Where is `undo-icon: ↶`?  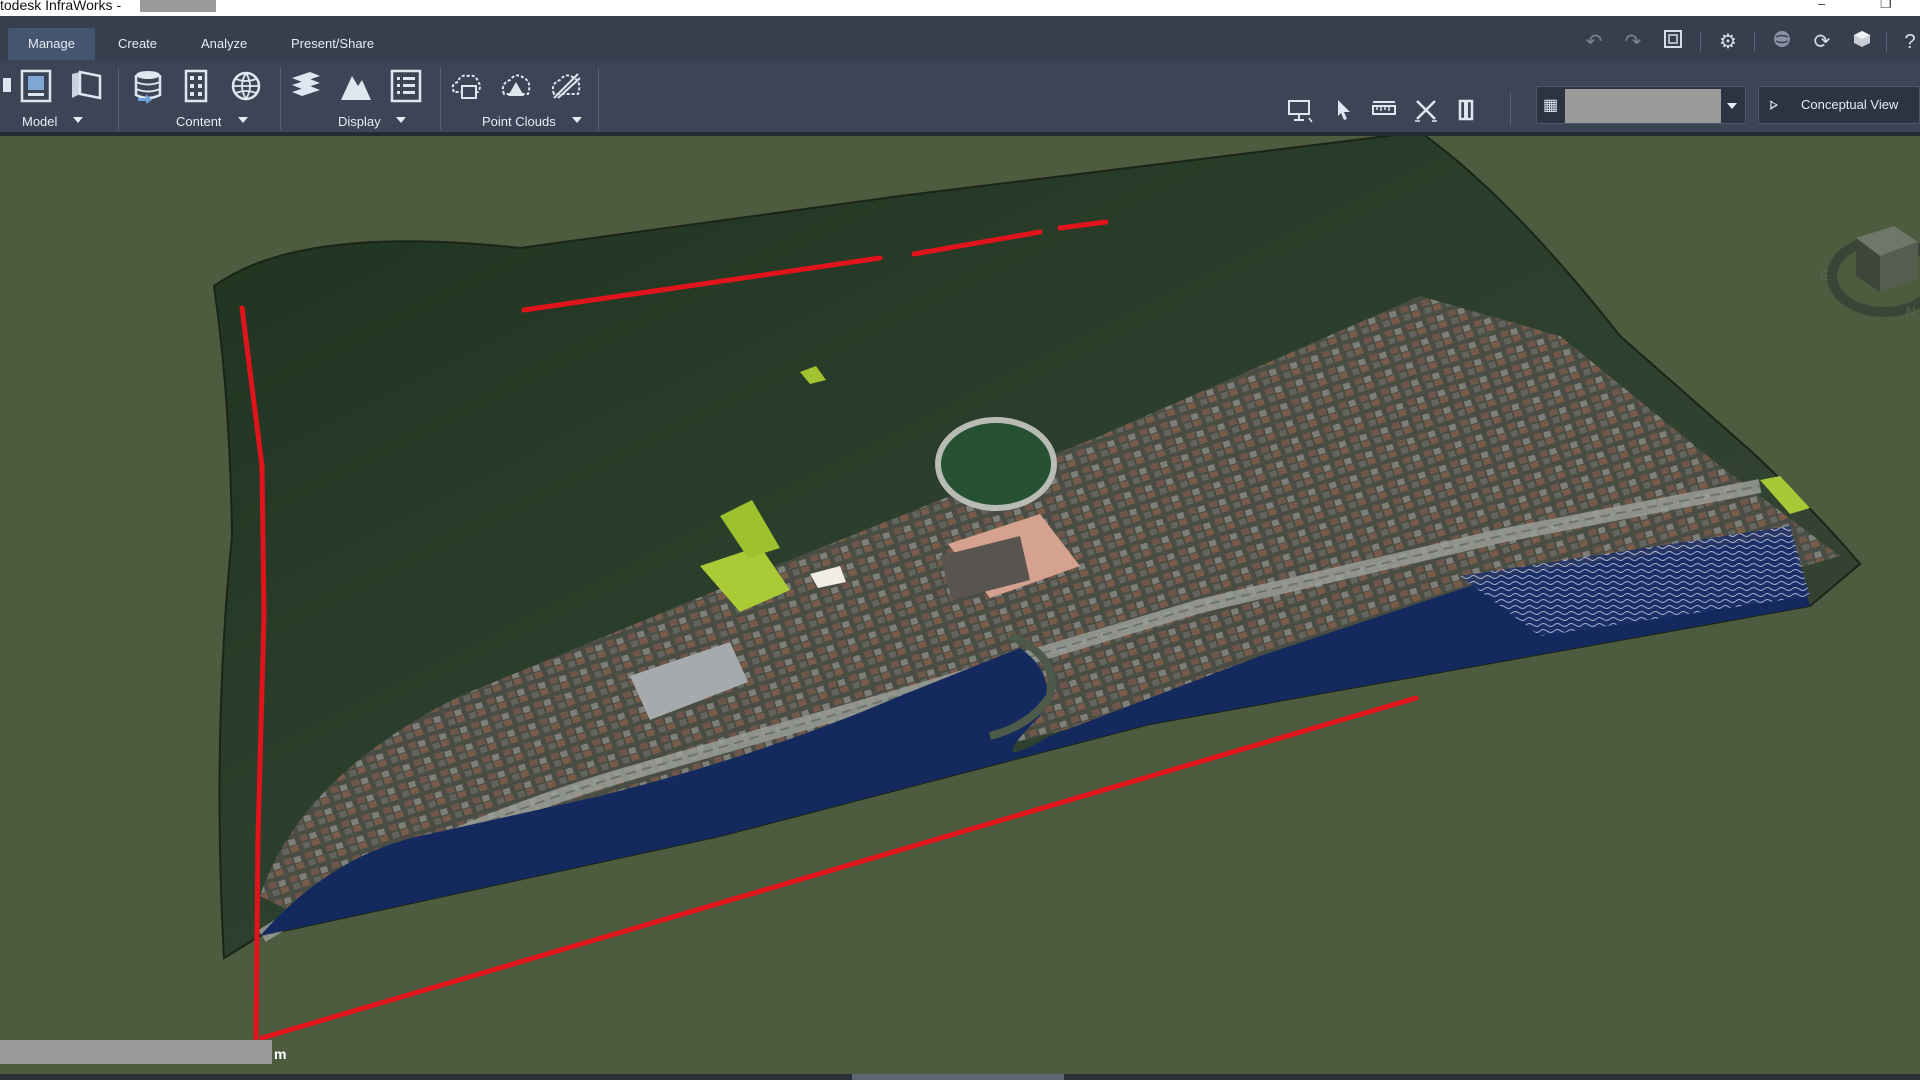 undo-icon: ↶ is located at coordinates (1594, 42).